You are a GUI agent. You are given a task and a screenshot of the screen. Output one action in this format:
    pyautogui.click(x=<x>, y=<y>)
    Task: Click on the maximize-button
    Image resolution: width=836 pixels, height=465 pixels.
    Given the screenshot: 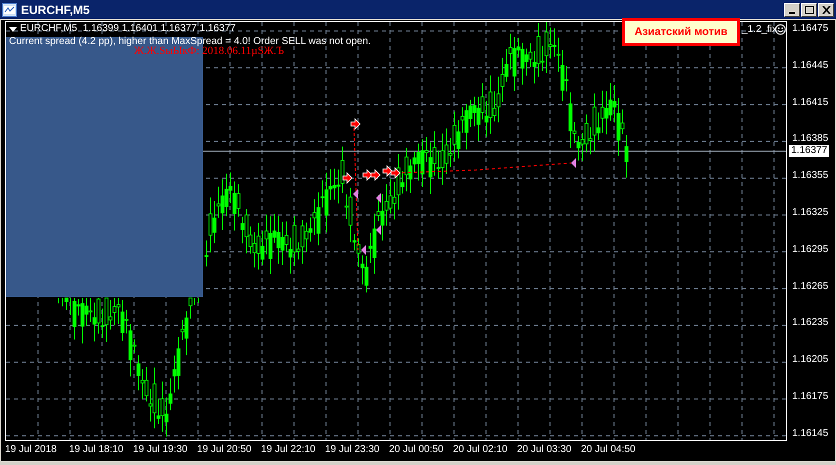 What is the action you would take?
    pyautogui.click(x=809, y=9)
    